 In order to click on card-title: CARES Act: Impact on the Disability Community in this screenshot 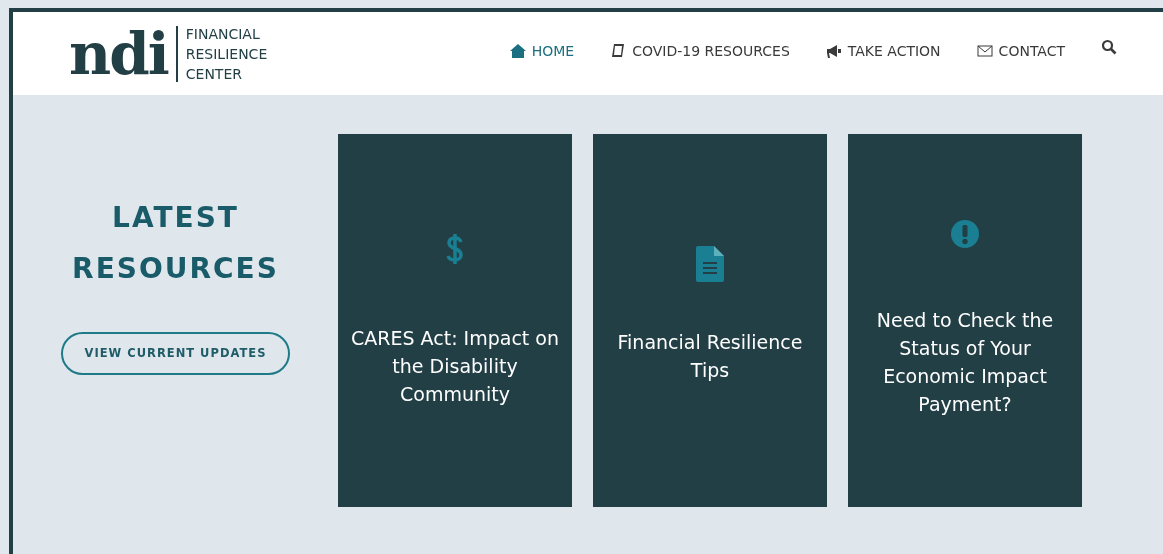, I will do `click(455, 366)`.